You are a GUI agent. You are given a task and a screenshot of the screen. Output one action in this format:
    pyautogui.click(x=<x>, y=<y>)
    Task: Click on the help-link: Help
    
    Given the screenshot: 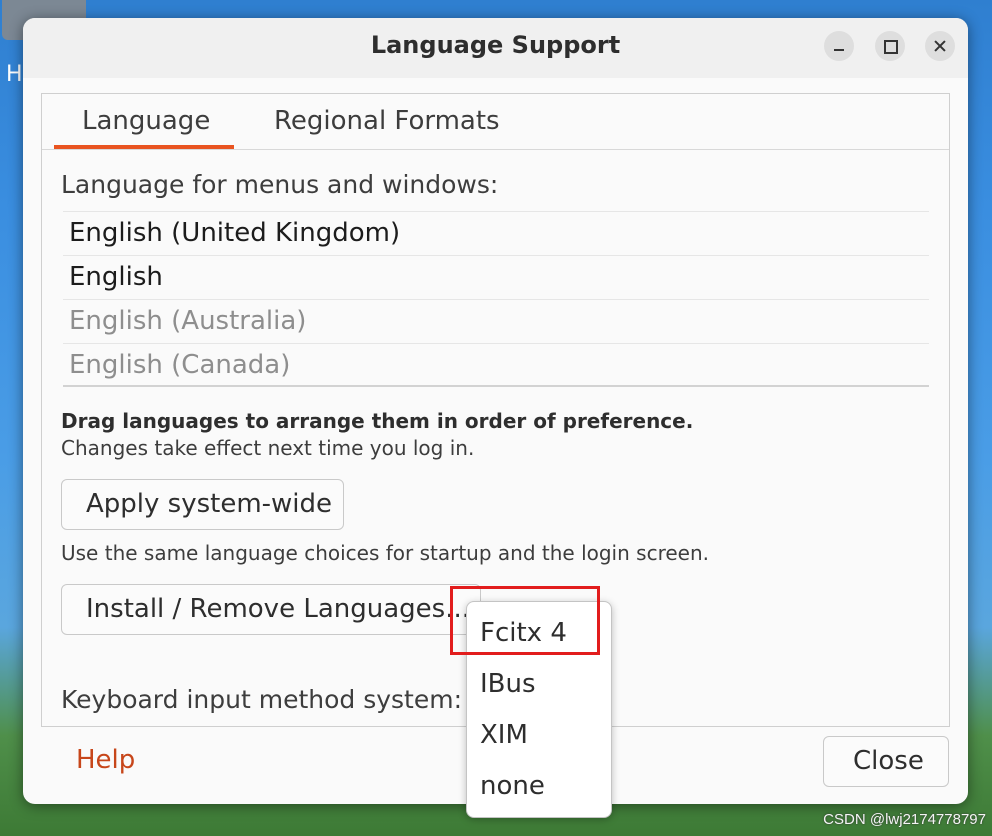 What is the action you would take?
    pyautogui.click(x=105, y=760)
    